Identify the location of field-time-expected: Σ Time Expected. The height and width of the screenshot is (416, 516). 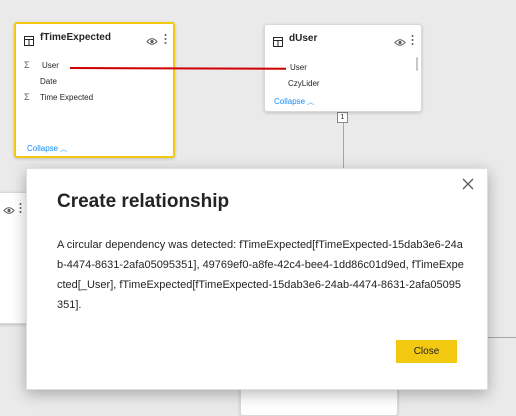
(94, 98).